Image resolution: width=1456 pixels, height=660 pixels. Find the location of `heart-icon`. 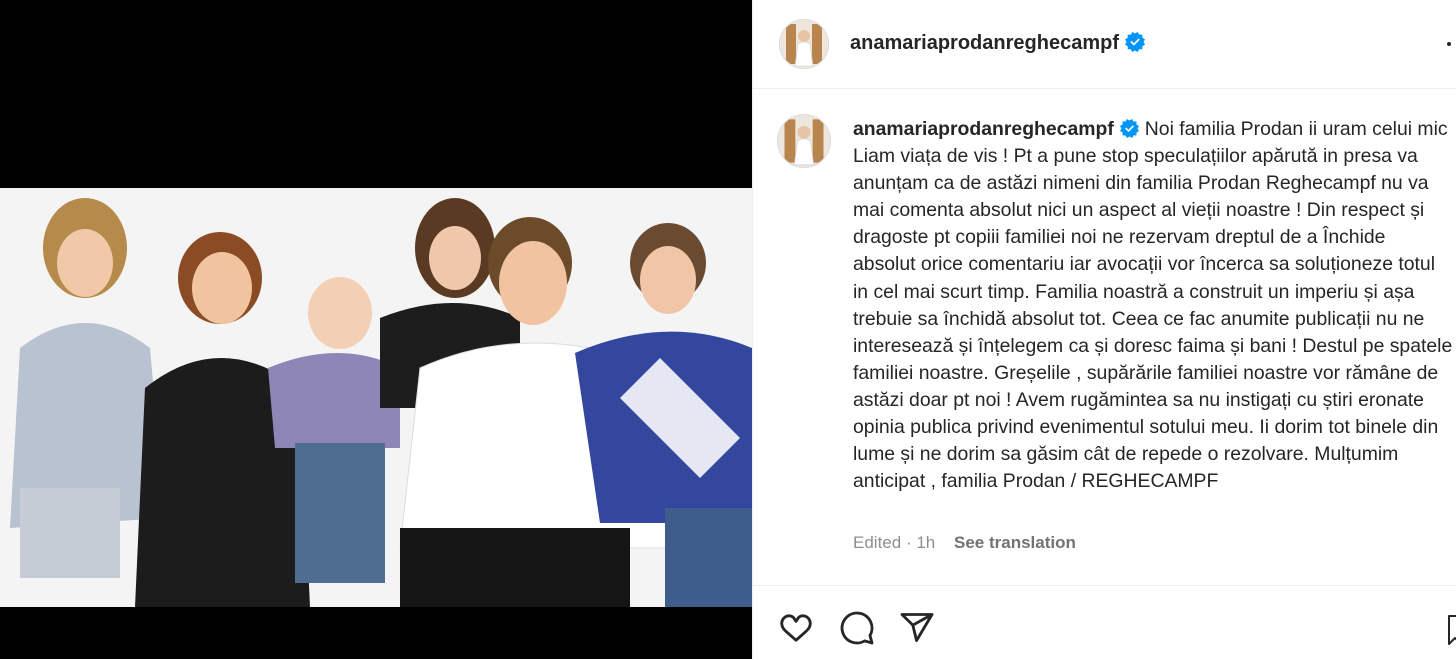

heart-icon is located at coordinates (796, 628).